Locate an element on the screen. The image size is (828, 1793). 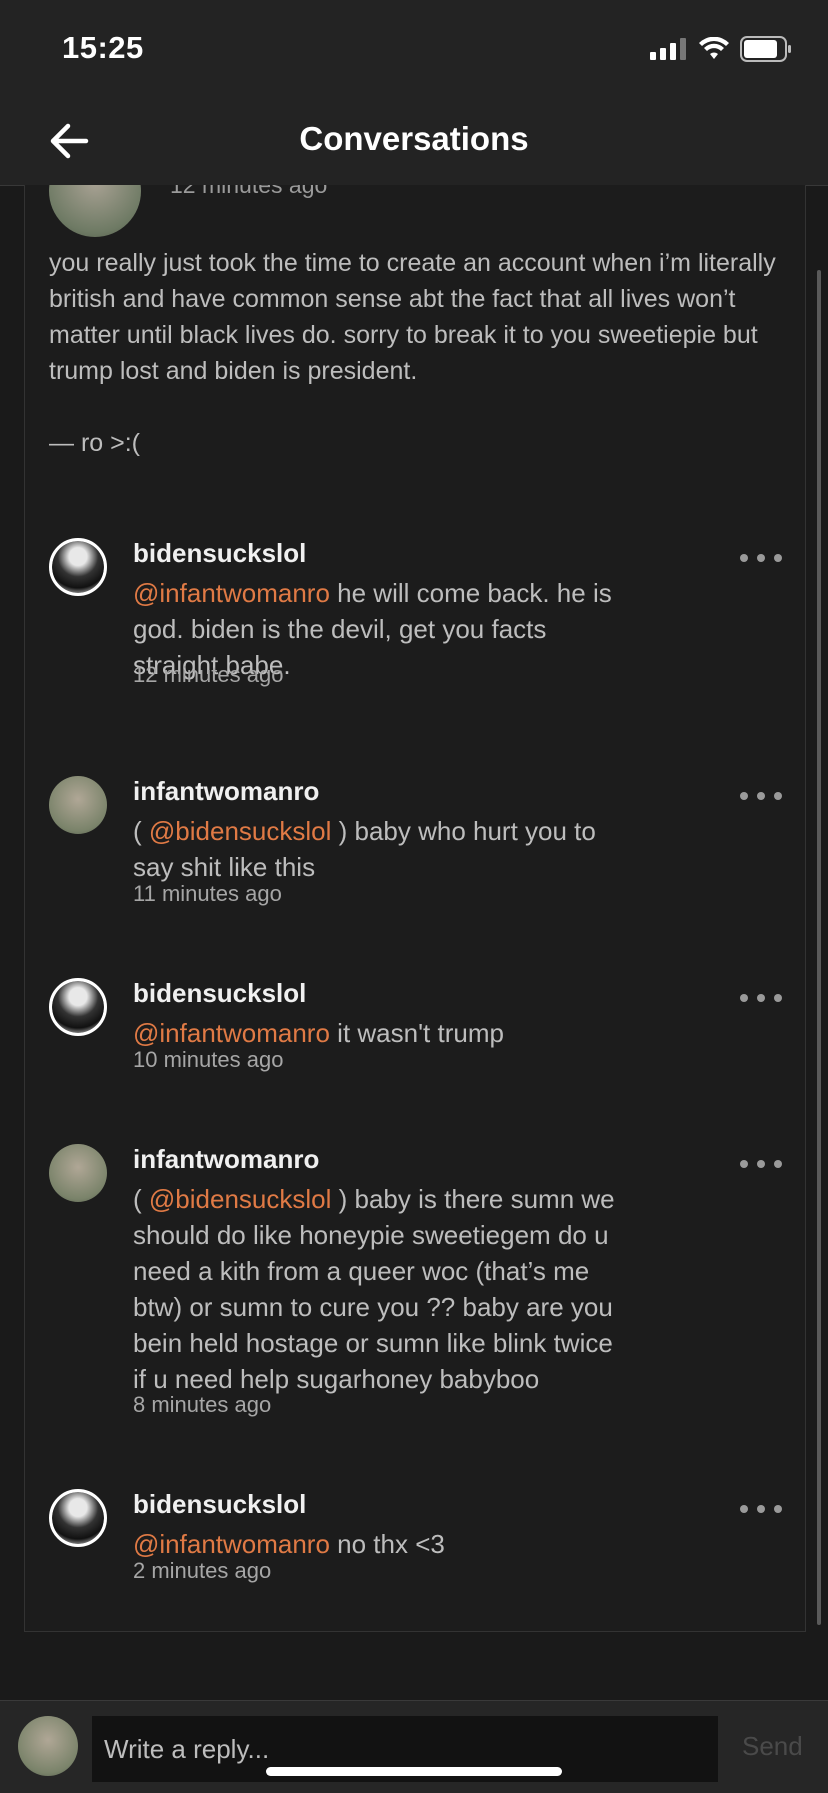
navigation-bar: Conversations is located at coordinates (414, 140).